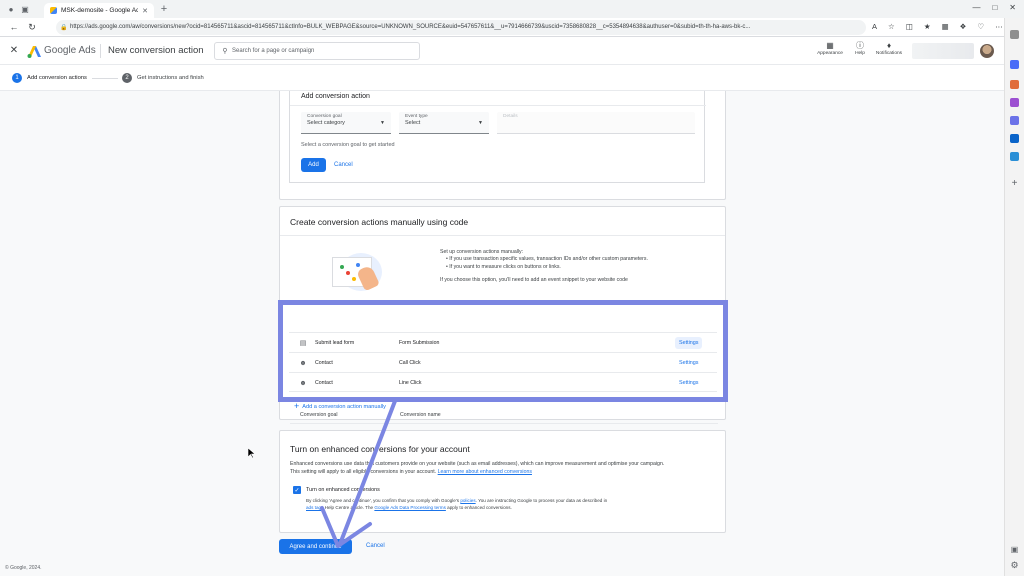  I want to click on add-button: Add, so click(313, 165).